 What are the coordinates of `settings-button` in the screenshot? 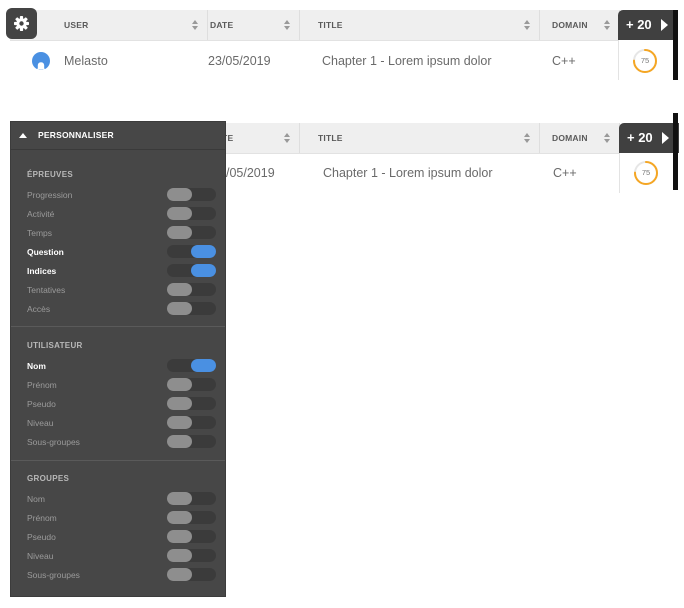 It's located at (21, 23).